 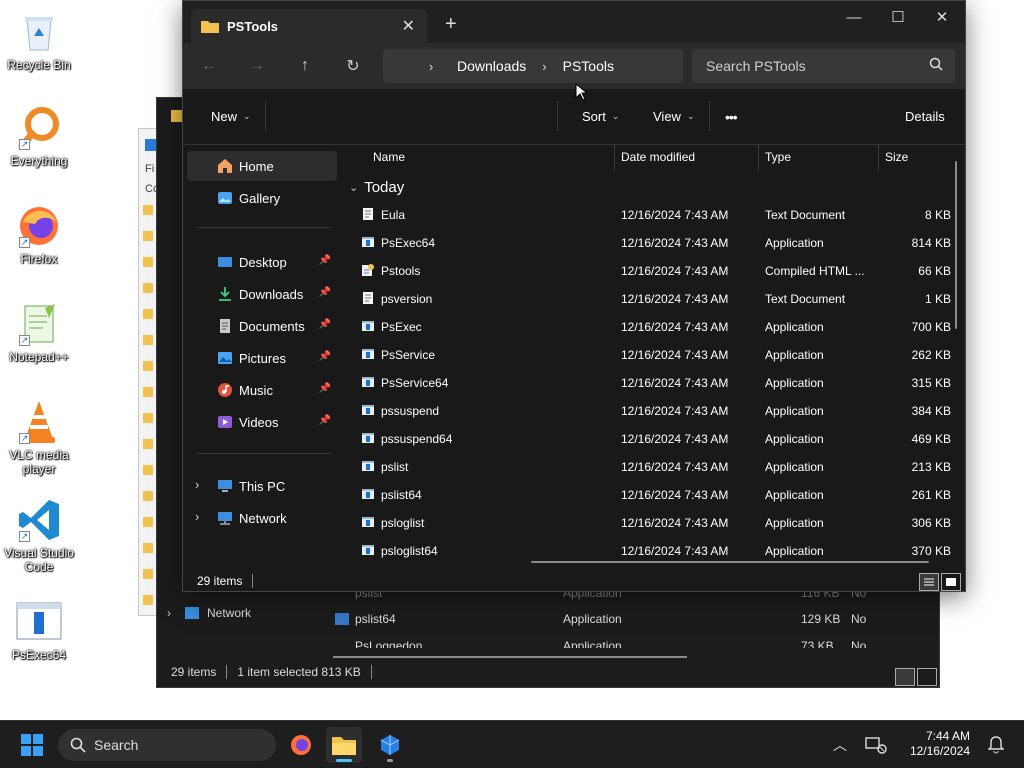 I want to click on sidebar-item-label: Network, so click(x=263, y=518).